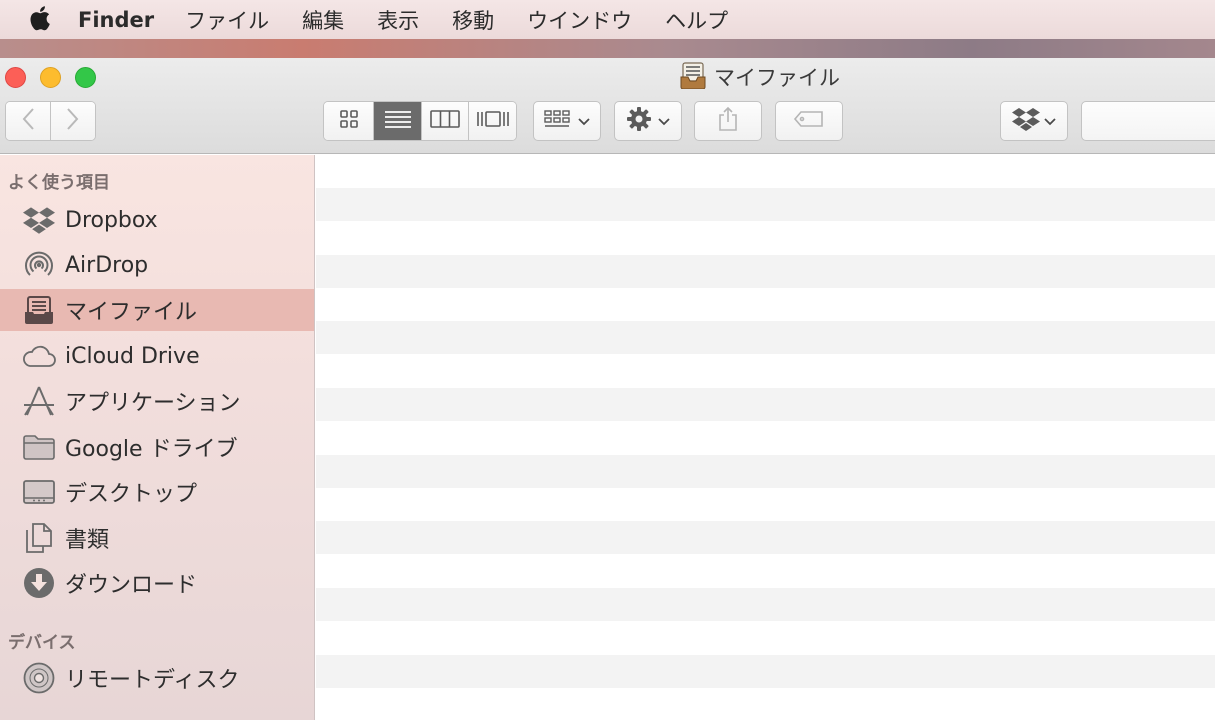 The width and height of the screenshot is (1215, 720). I want to click on forward-button, so click(73, 121).